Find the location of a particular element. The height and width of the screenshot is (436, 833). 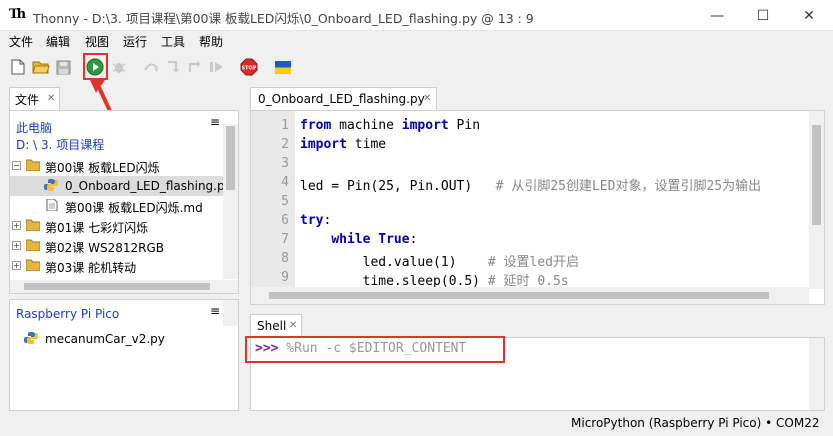

tree-file-py: 0_Onboard_LED_flashing.py is located at coordinates (121, 186).